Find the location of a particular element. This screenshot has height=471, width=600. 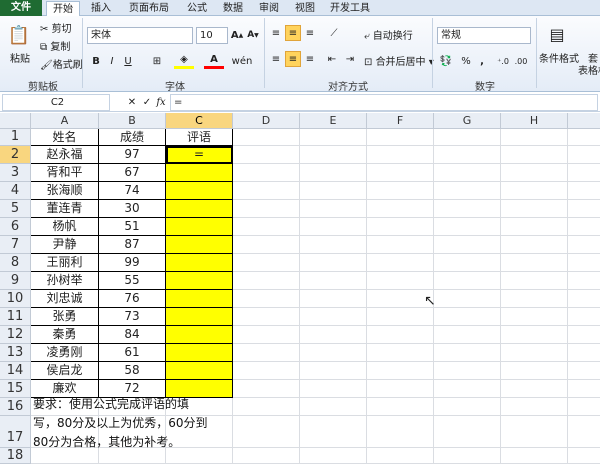

shrink-font-icon: A ▼ is located at coordinates (253, 35).